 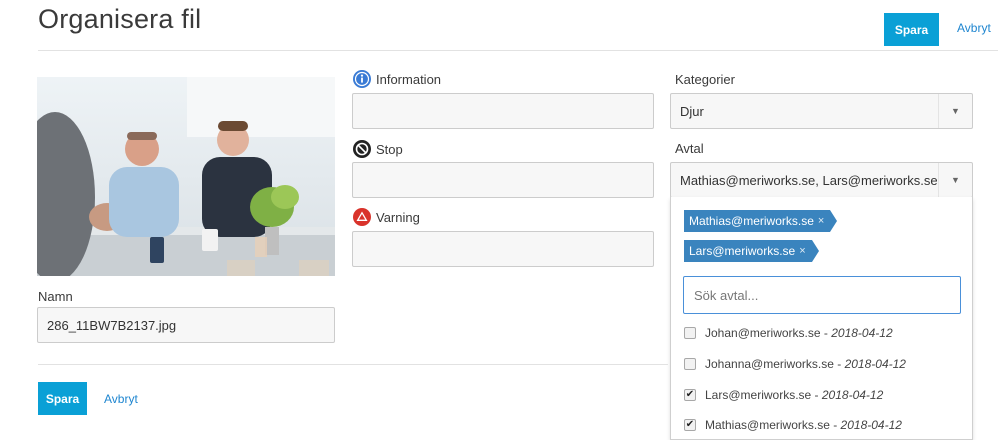 What do you see at coordinates (911, 29) in the screenshot?
I see `save-button-top: Spara` at bounding box center [911, 29].